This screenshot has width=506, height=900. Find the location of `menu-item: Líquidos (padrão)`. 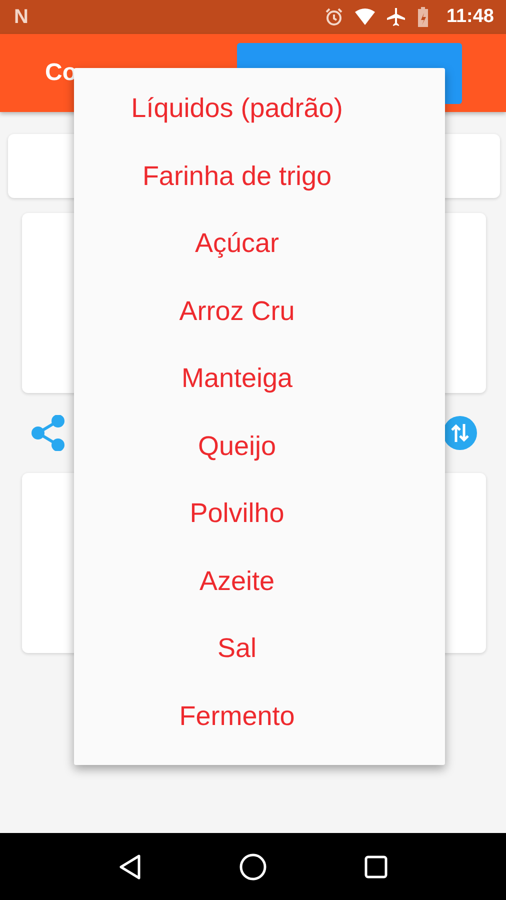

menu-item: Líquidos (padrão) is located at coordinates (259, 112).